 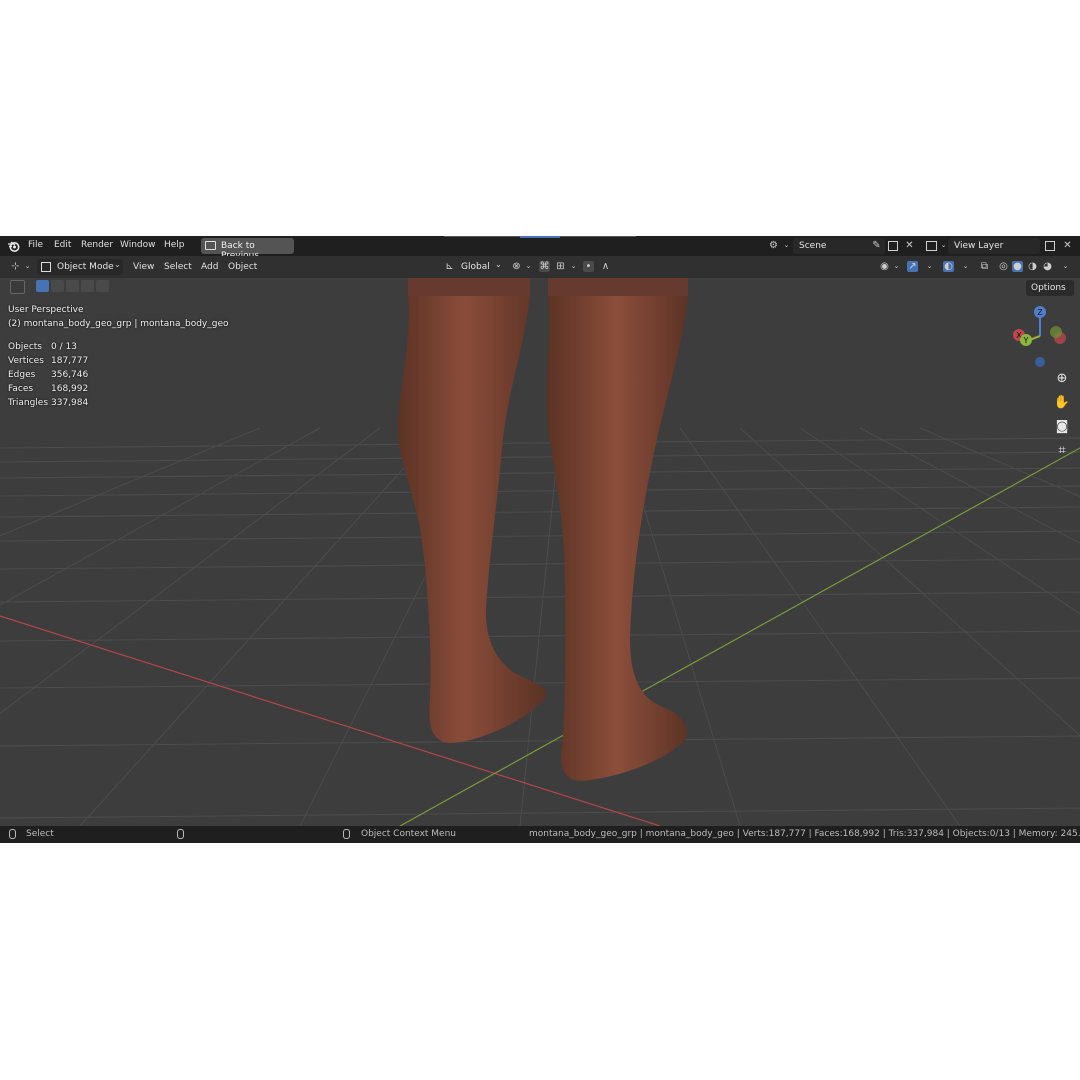 What do you see at coordinates (893, 246) in the screenshot?
I see `new-scene-icon` at bounding box center [893, 246].